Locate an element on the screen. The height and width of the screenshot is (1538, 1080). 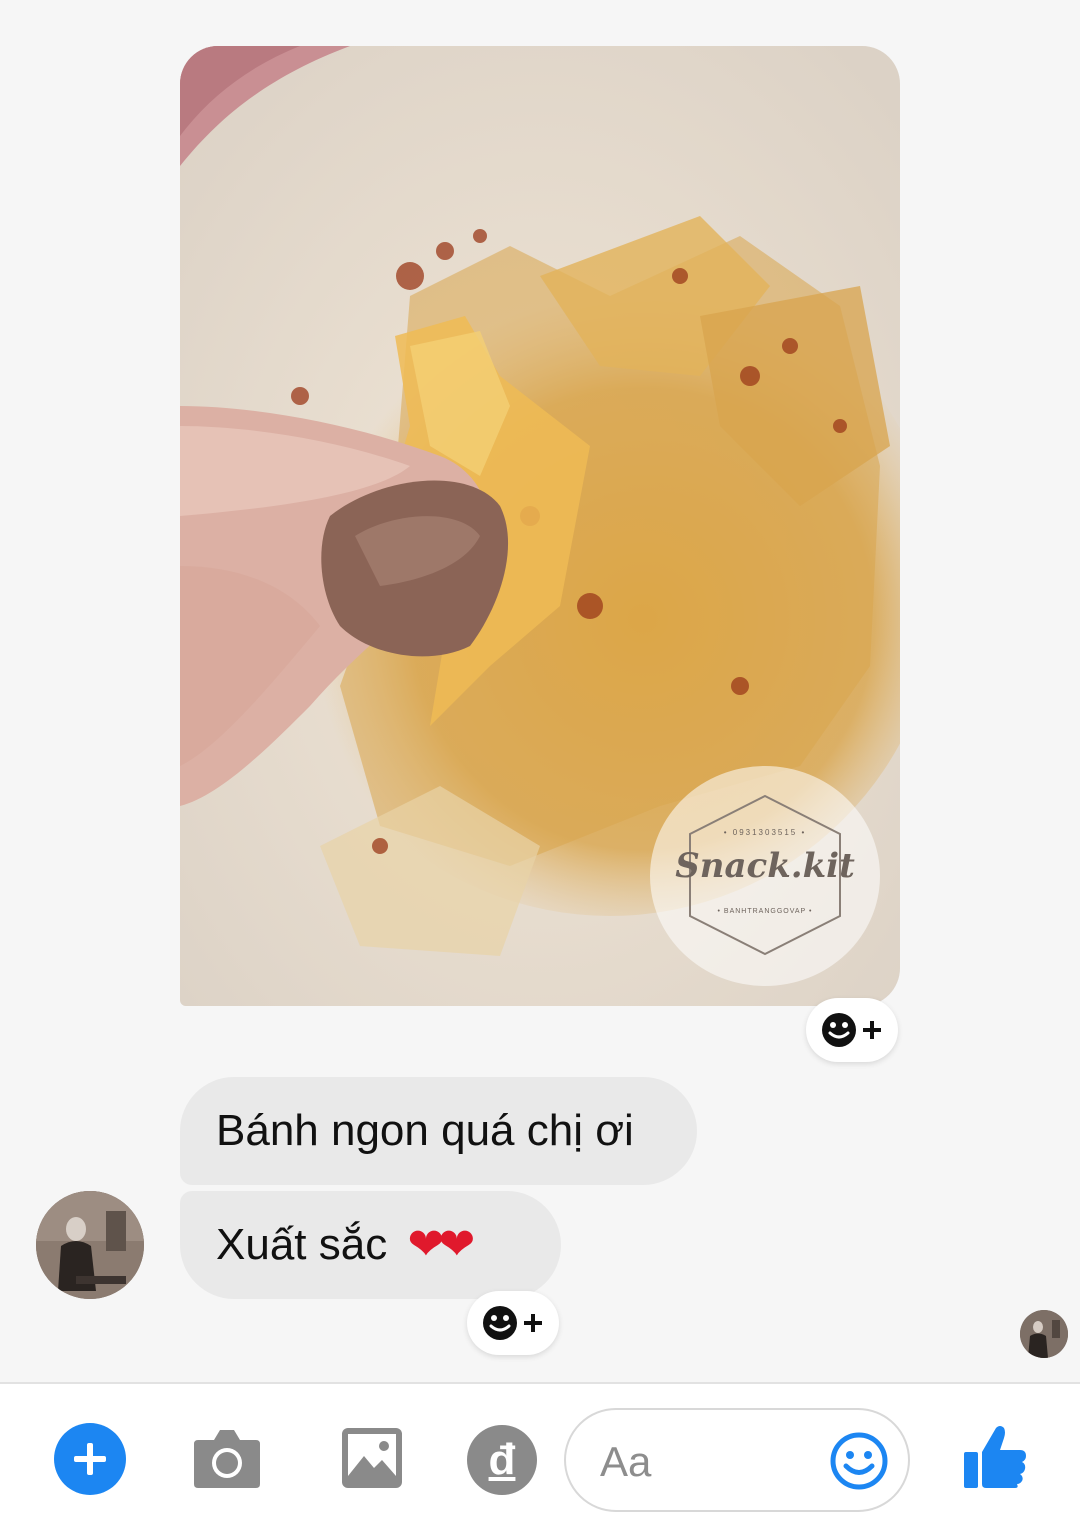
thumbs-up-icon is located at coordinates (995, 1457).